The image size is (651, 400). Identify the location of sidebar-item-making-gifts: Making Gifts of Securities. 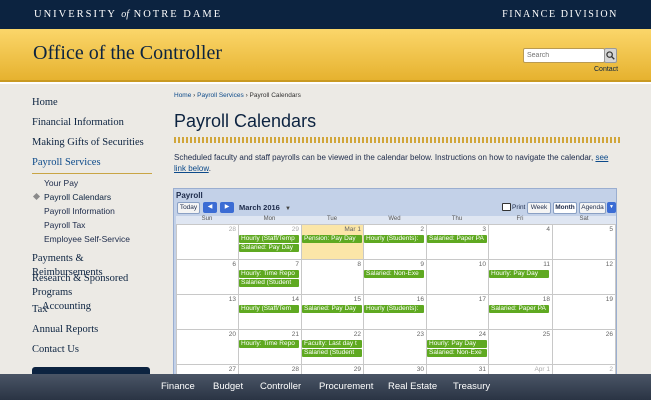
(92, 146).